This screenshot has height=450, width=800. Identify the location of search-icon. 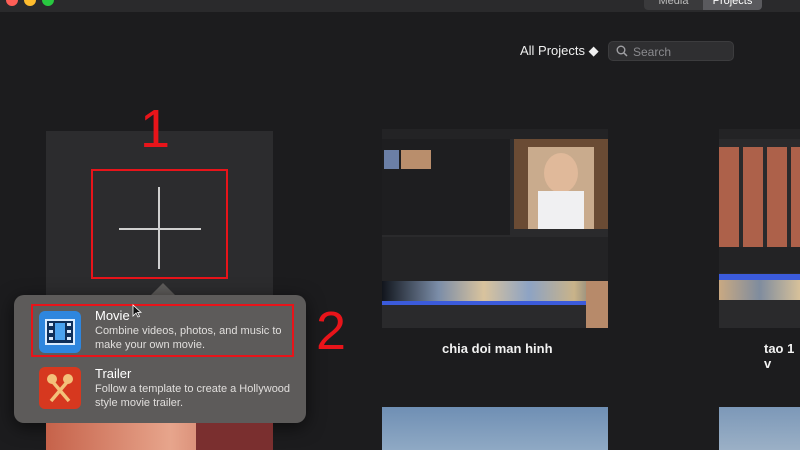
(622, 51).